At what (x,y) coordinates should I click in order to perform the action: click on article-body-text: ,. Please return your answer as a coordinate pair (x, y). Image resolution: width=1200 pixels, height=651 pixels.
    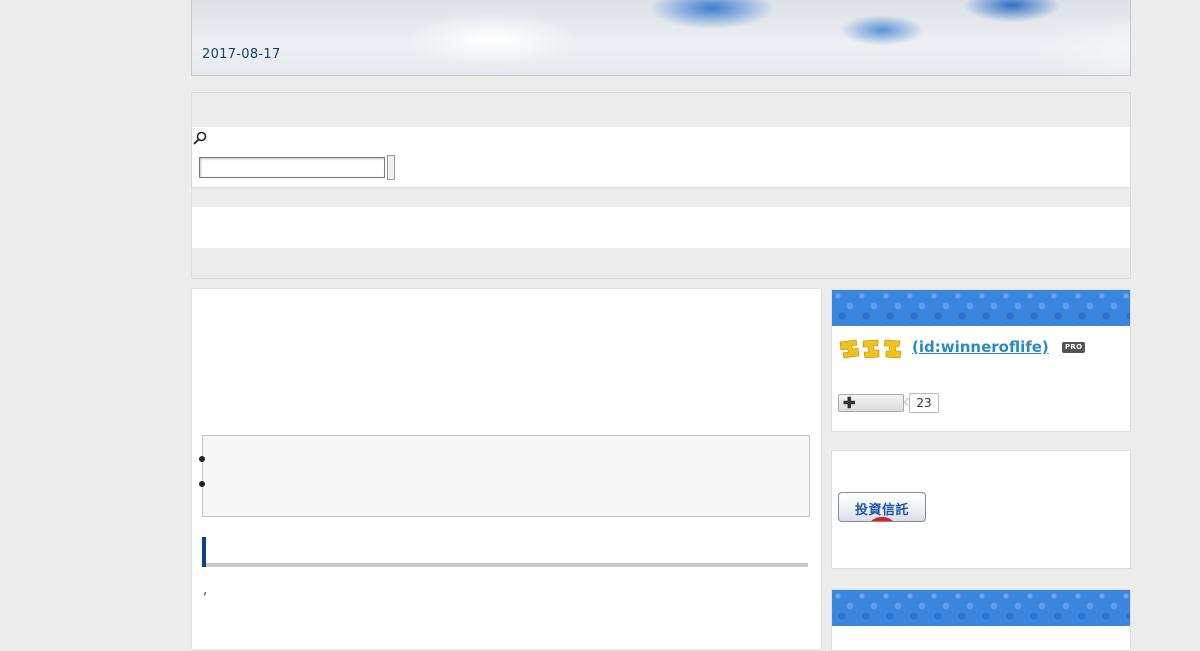
    Looking at the image, I should click on (205, 590).